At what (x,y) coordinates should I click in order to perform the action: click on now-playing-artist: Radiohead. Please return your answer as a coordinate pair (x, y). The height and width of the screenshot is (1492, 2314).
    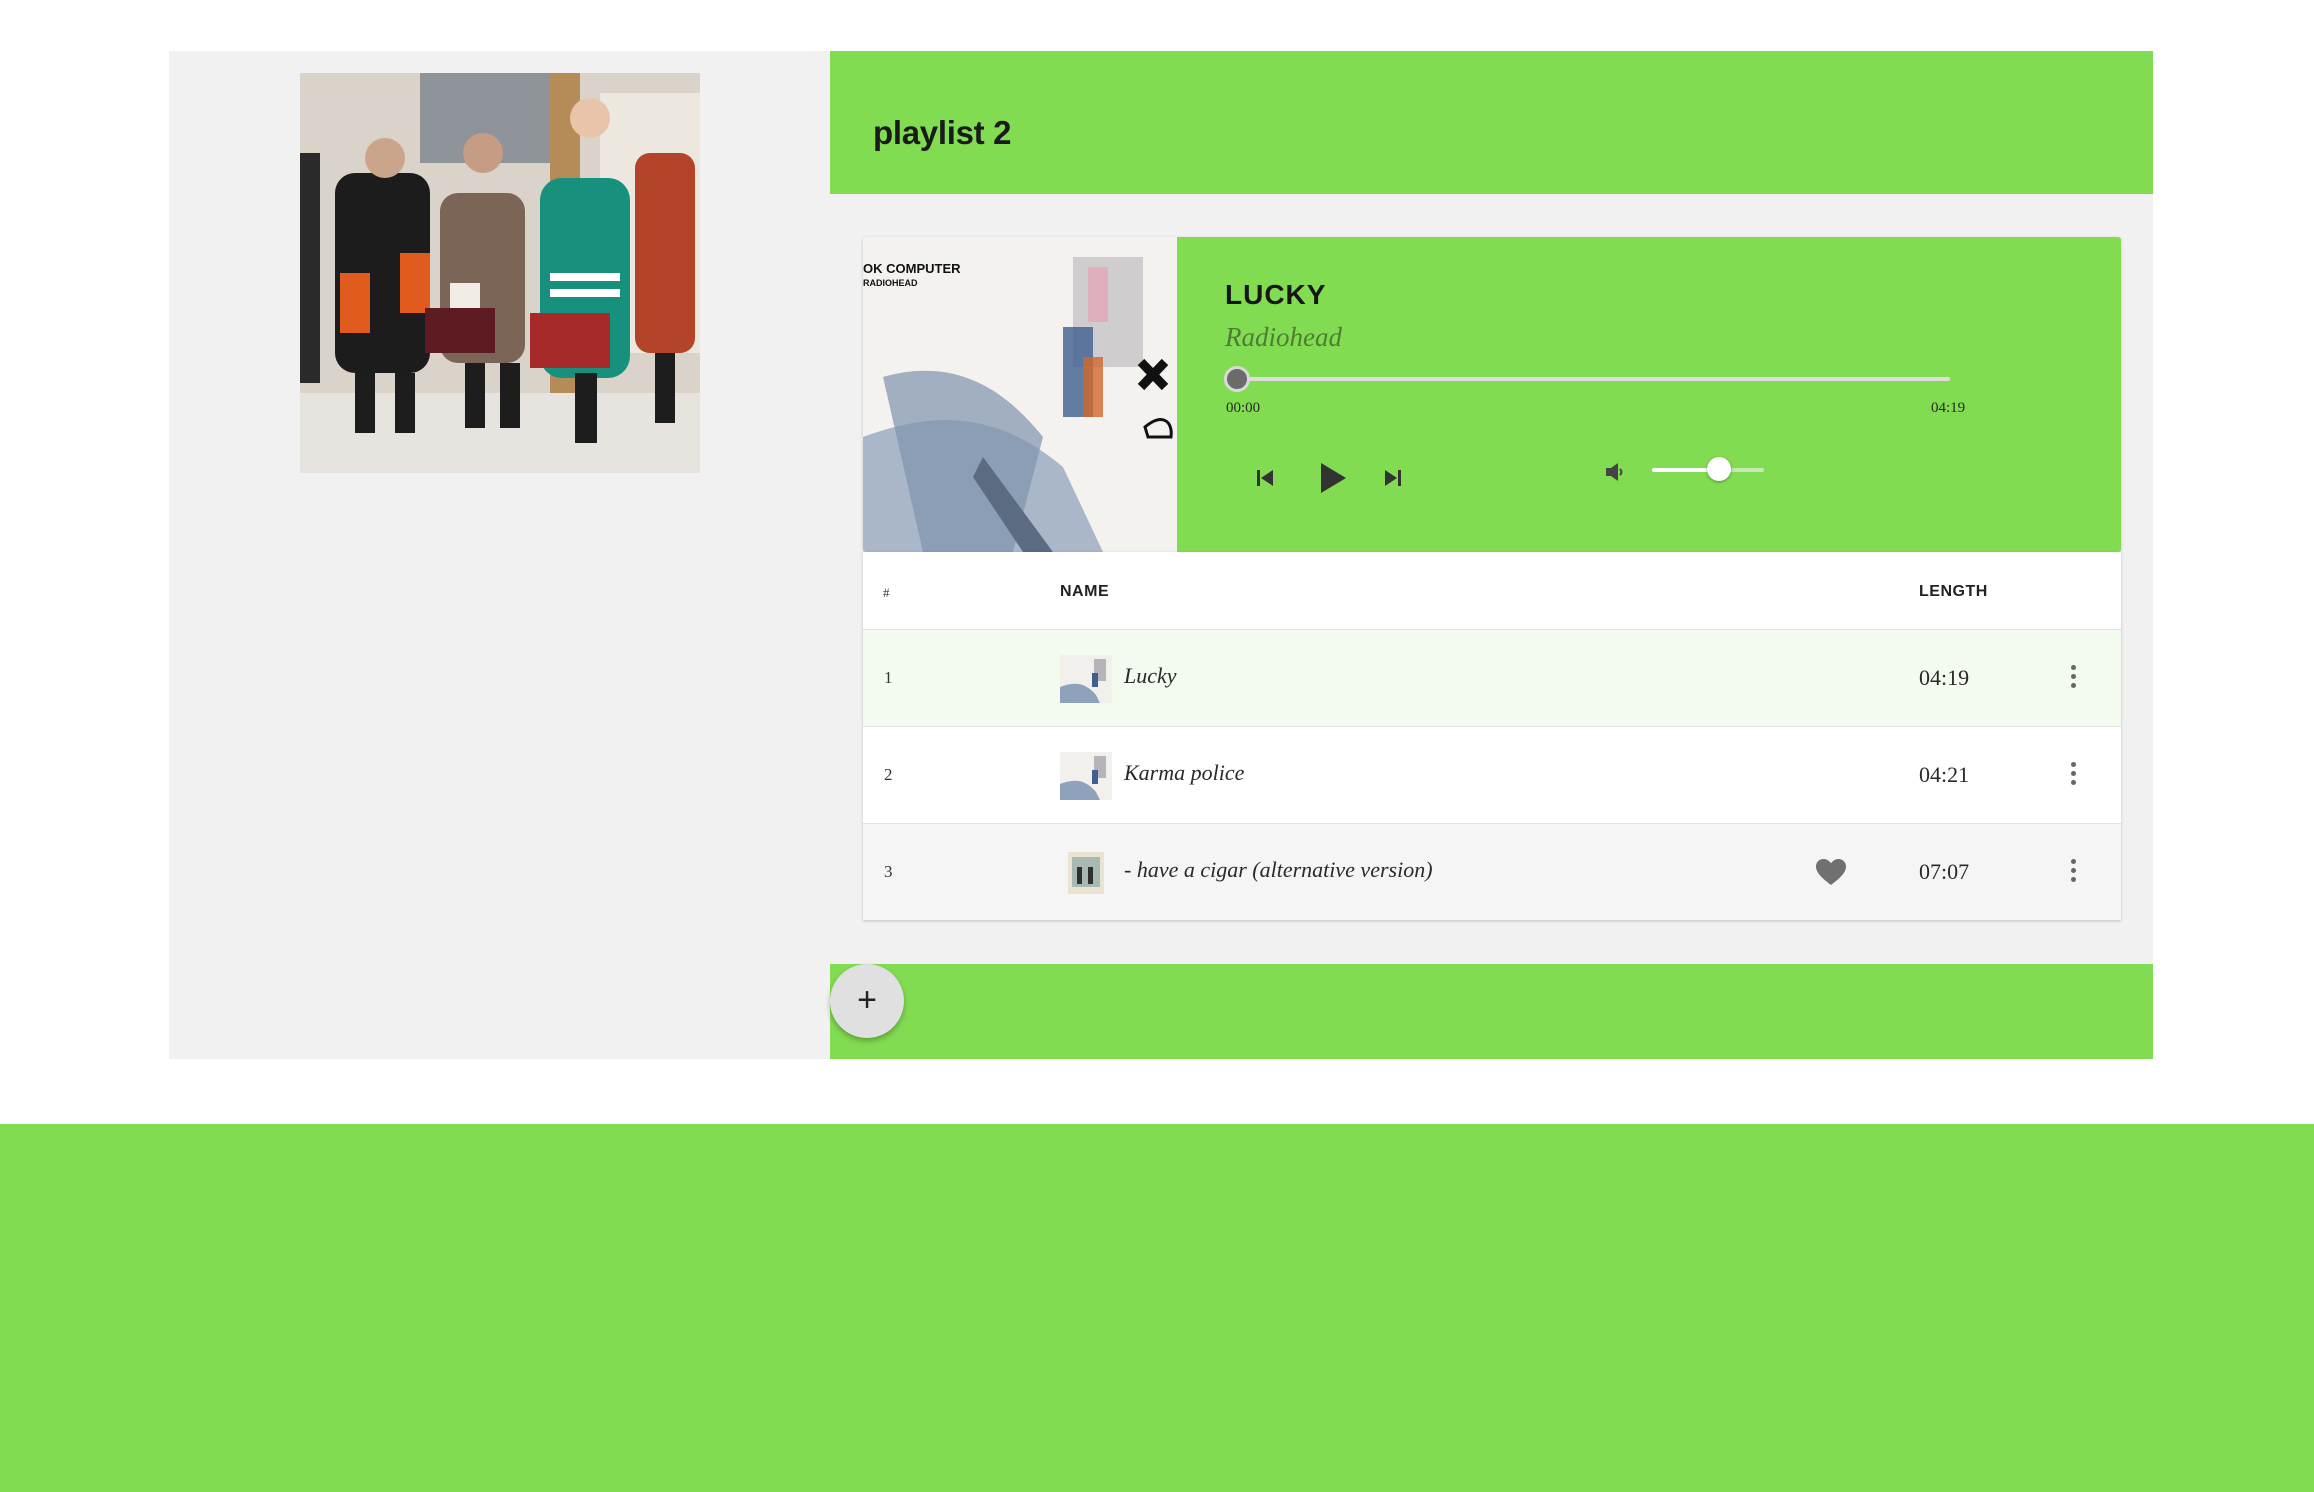
    Looking at the image, I should click on (1283, 337).